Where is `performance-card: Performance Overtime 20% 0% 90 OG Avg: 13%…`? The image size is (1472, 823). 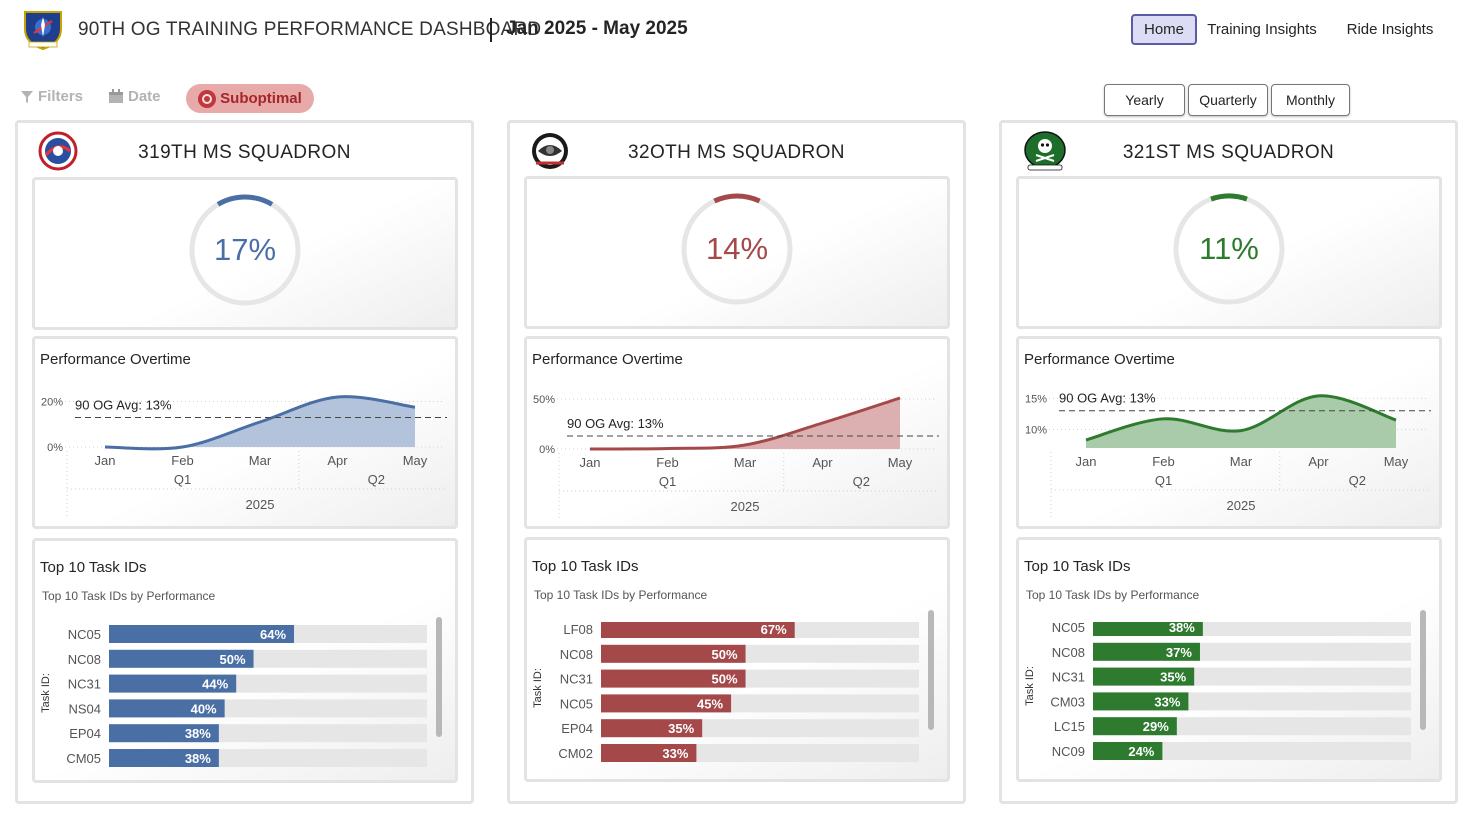
performance-card: Performance Overtime 20% 0% 90 OG Avg: 13%… is located at coordinates (245, 432).